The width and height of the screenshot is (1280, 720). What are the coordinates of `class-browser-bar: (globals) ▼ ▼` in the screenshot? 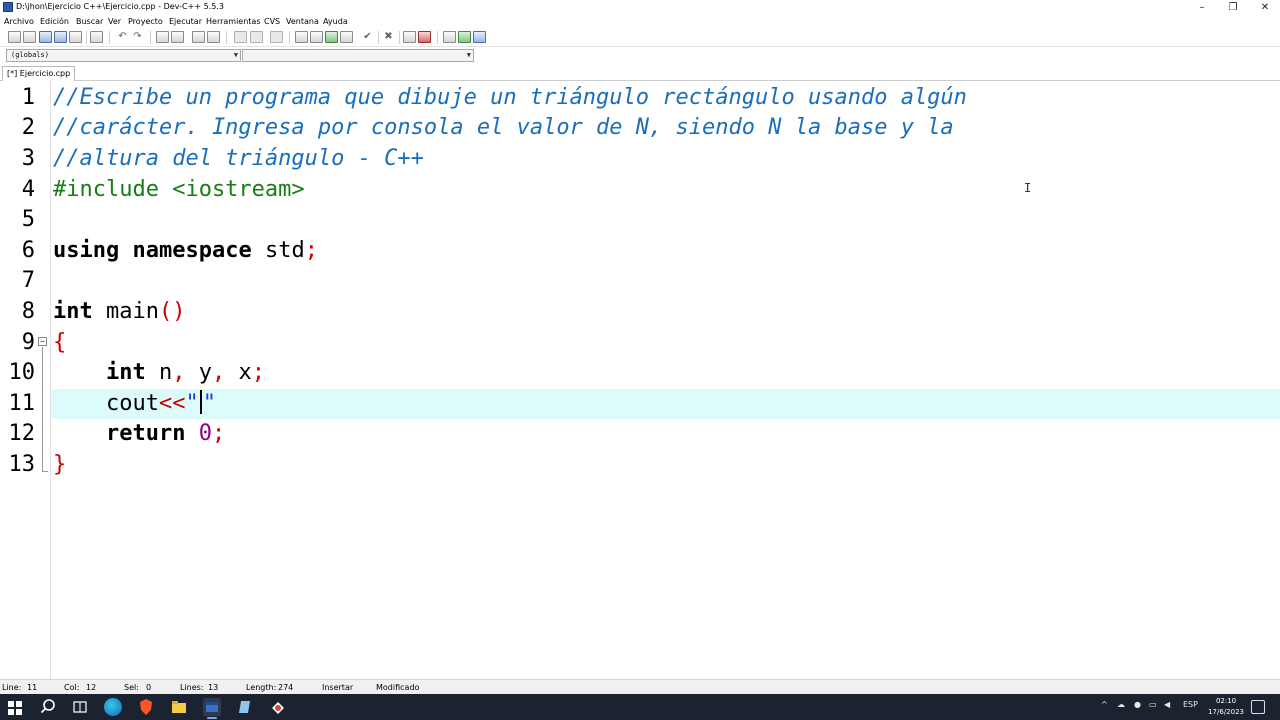 It's located at (640, 56).